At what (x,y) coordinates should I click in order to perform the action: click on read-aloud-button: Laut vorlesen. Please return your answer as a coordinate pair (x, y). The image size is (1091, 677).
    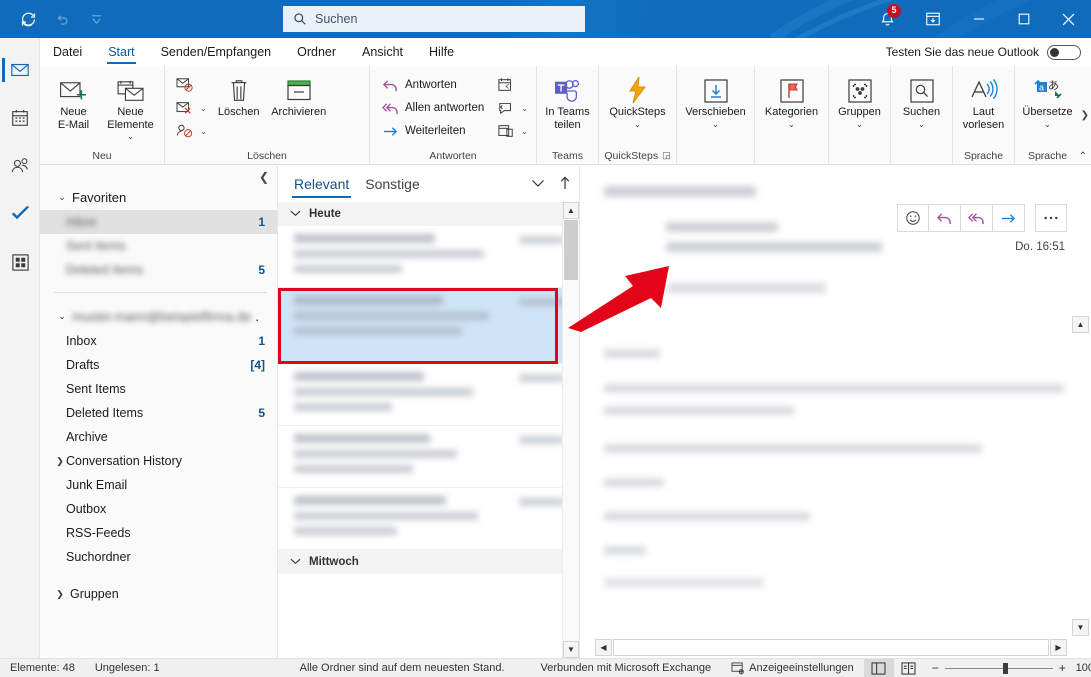
    Looking at the image, I should click on (983, 101).